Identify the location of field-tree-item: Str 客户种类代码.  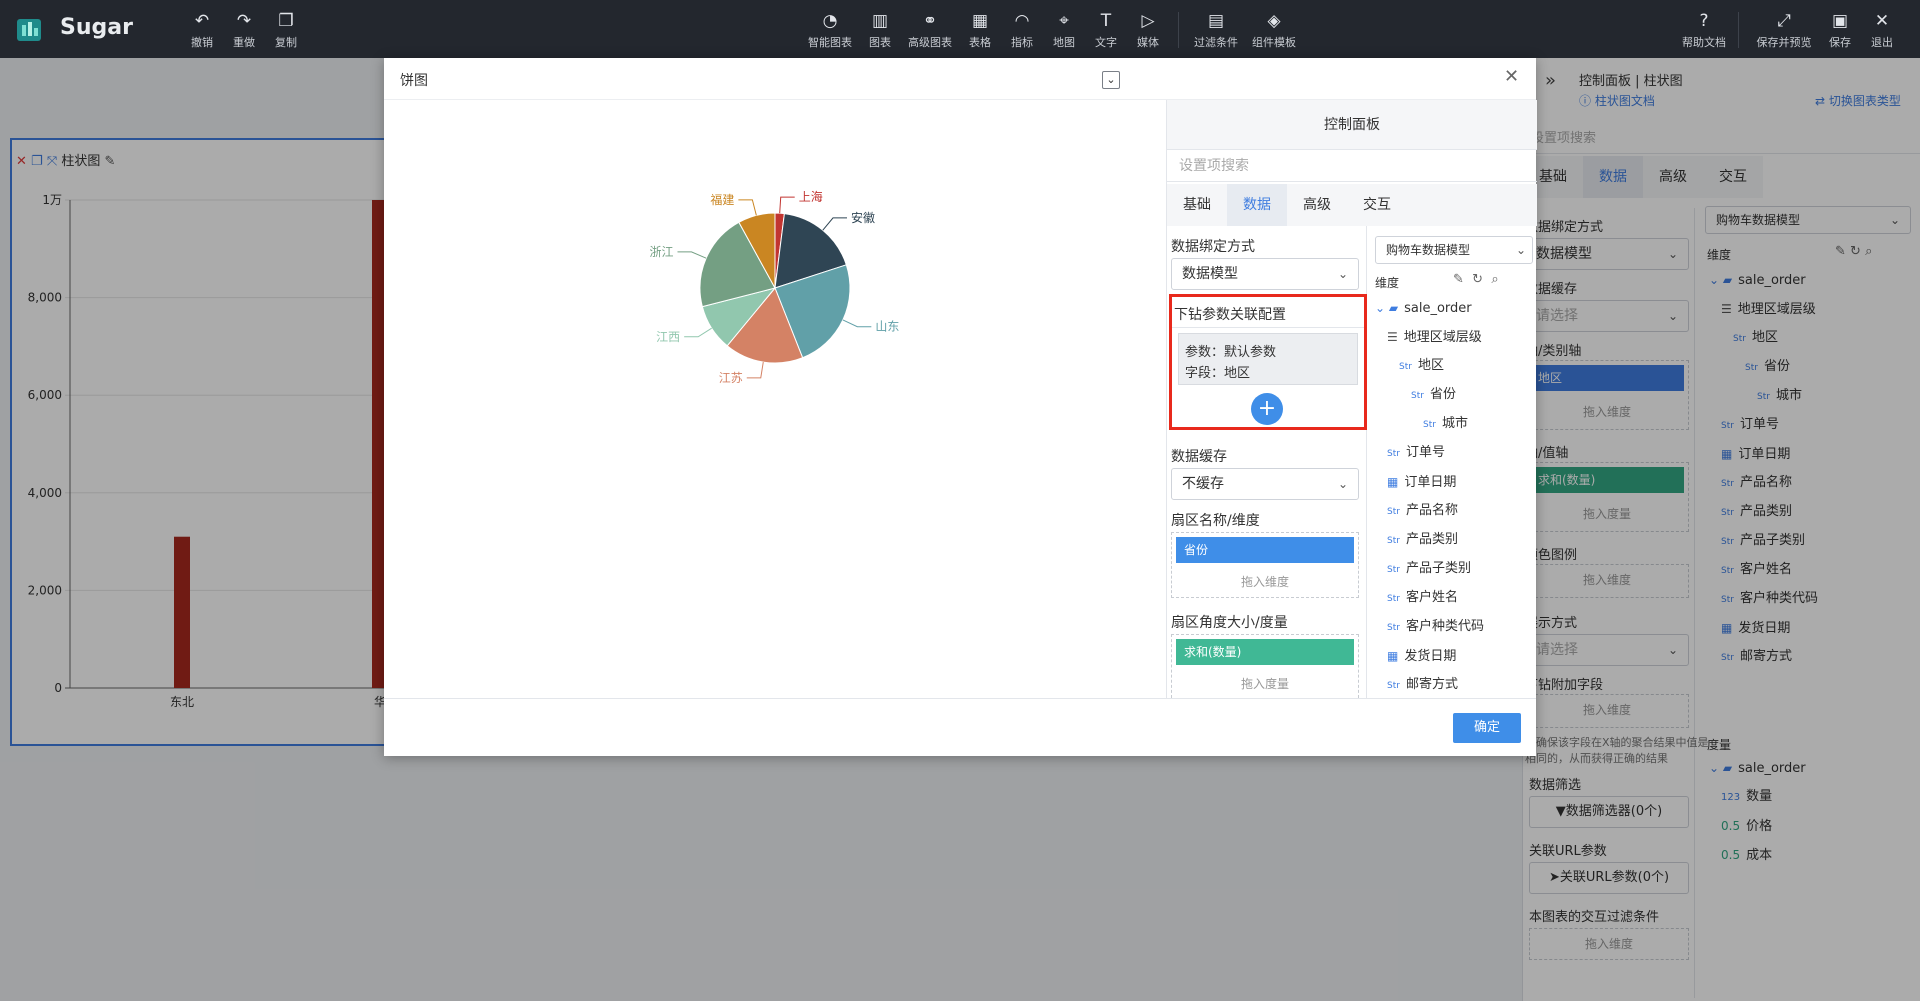
(1435, 627).